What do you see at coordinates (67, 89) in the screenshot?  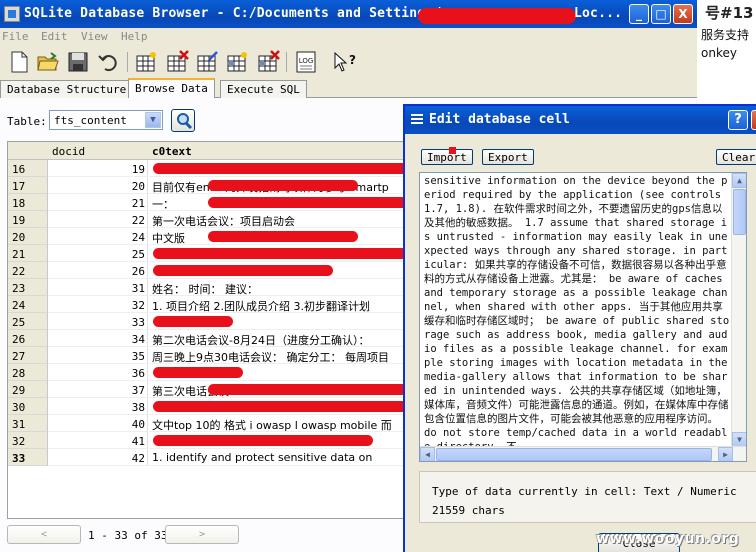 I see `tab-database-structure: Database Structure` at bounding box center [67, 89].